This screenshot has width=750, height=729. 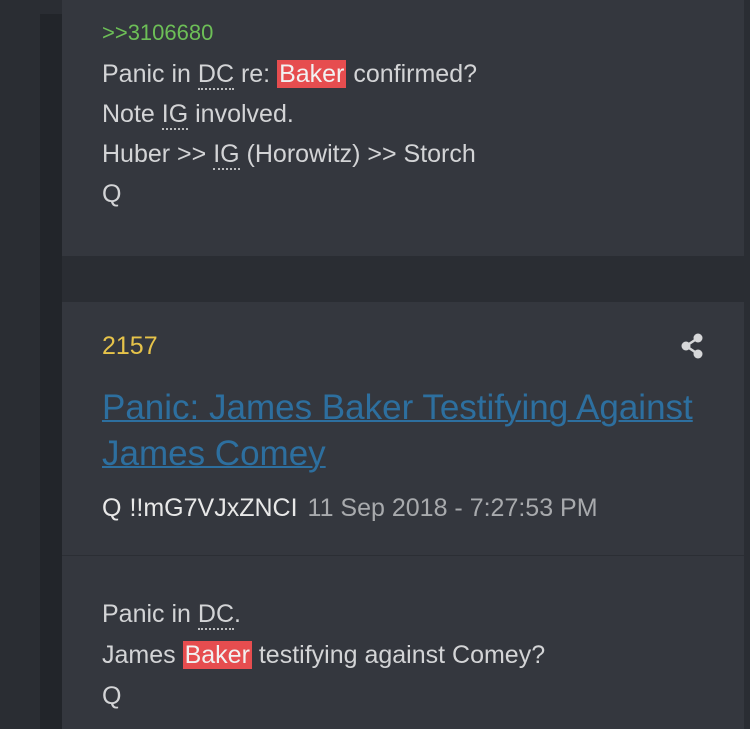 I want to click on text: re:, so click(x=256, y=74).